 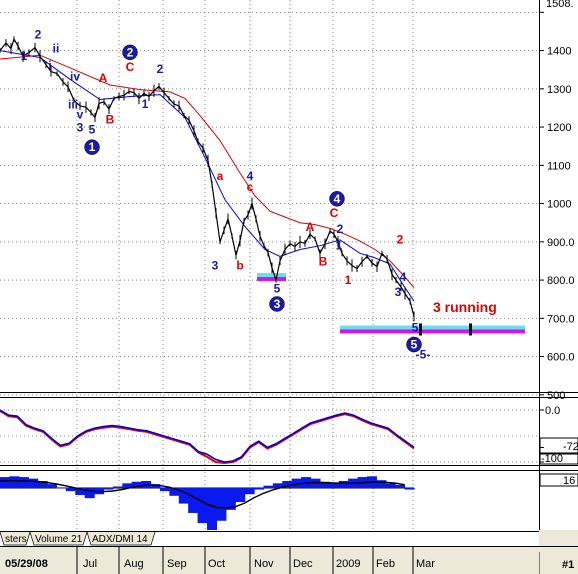 What do you see at coordinates (385, 564) in the screenshot?
I see `x-tick-label: Feb` at bounding box center [385, 564].